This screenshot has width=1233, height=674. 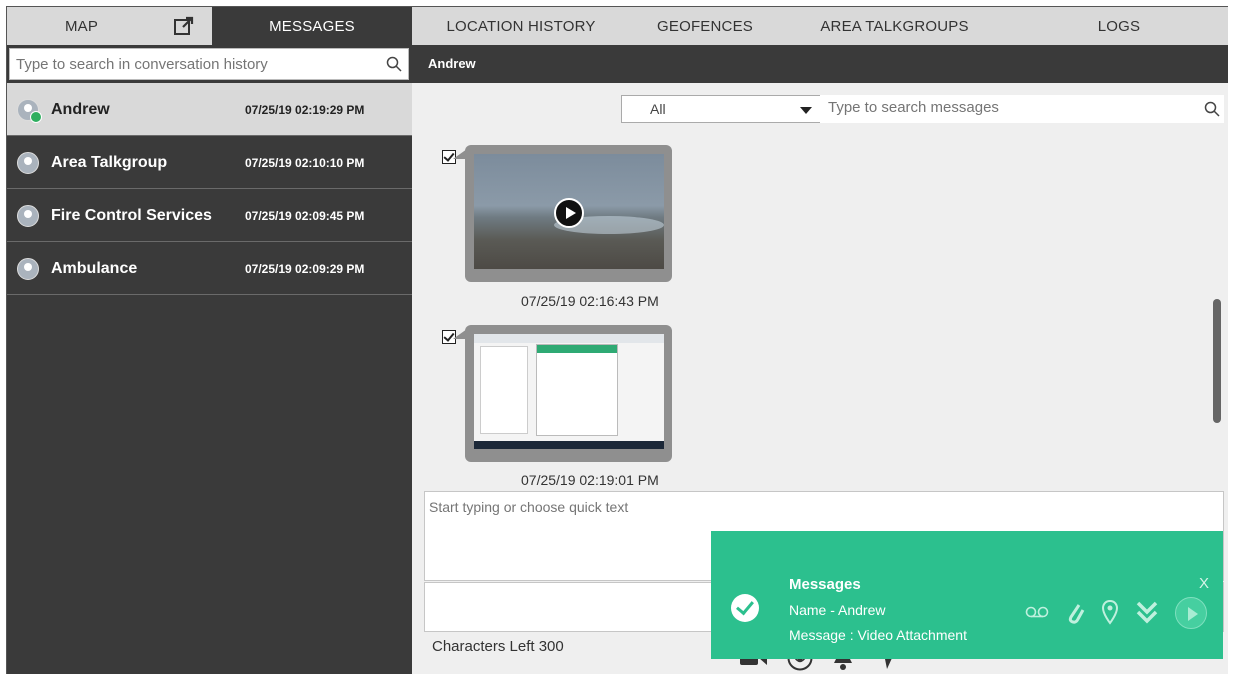 I want to click on conversation-search-input, so click(x=196, y=64).